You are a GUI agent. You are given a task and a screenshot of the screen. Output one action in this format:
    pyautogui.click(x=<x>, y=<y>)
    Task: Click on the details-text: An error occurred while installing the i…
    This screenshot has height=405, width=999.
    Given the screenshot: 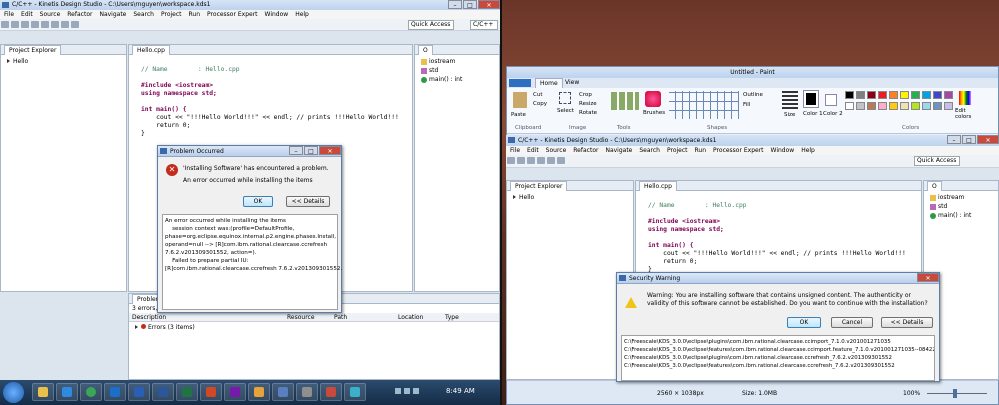 What is the action you would take?
    pyautogui.click(x=252, y=262)
    